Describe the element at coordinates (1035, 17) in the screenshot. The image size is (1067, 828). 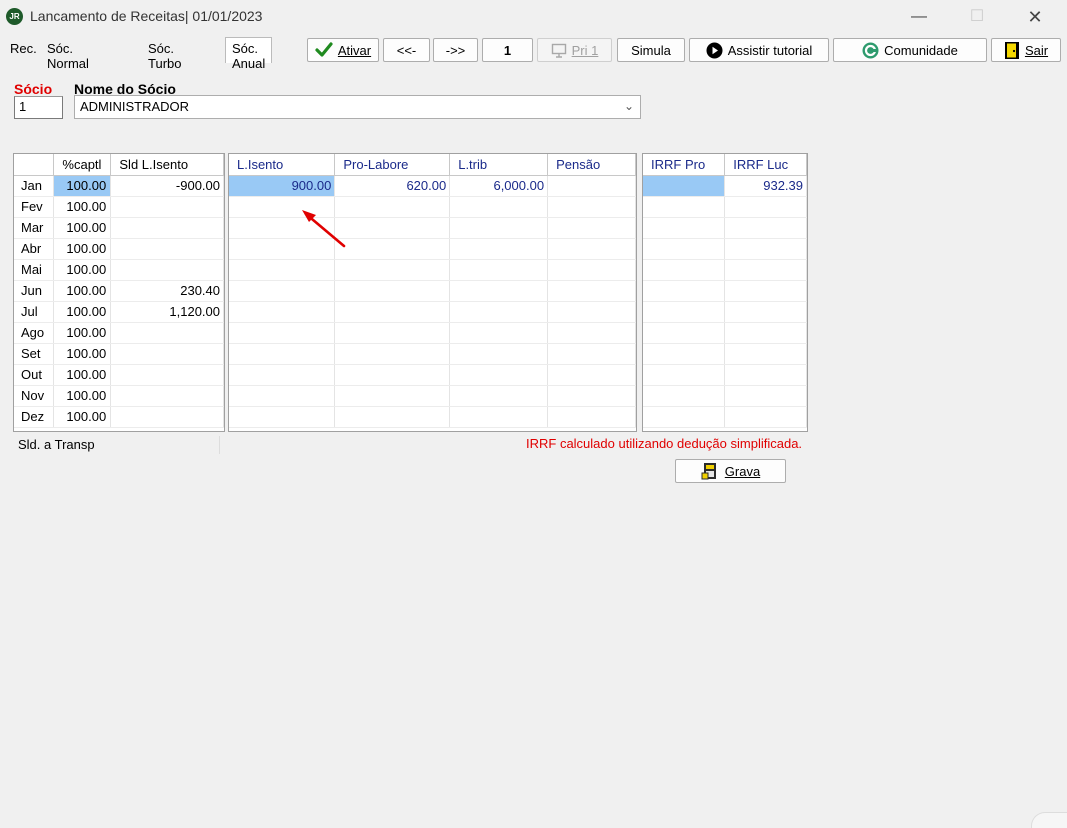
I see `close-button: ✕` at that location.